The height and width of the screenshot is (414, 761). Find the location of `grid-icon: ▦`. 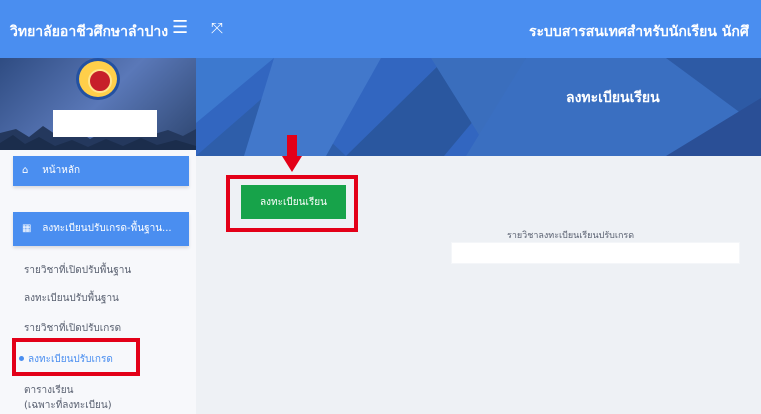

grid-icon: ▦ is located at coordinates (27, 228).